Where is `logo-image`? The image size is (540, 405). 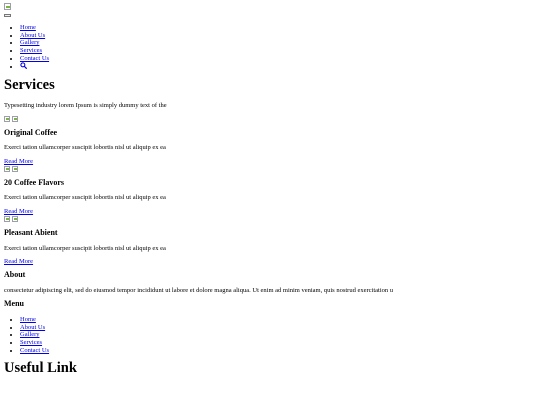
logo-image is located at coordinates (7, 6).